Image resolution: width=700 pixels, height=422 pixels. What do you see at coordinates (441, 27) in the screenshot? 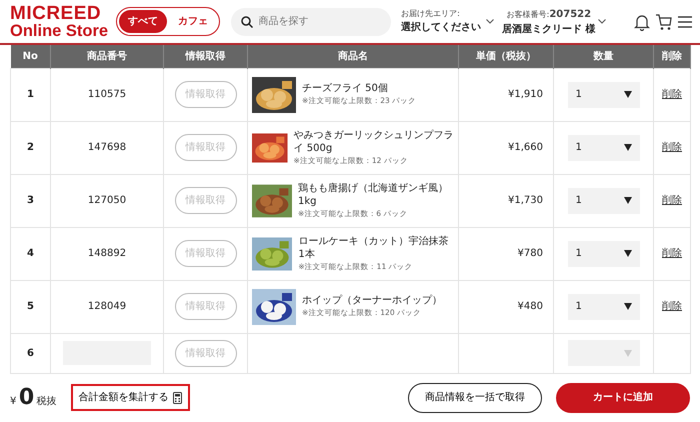
I see `area-value: 選択してください` at bounding box center [441, 27].